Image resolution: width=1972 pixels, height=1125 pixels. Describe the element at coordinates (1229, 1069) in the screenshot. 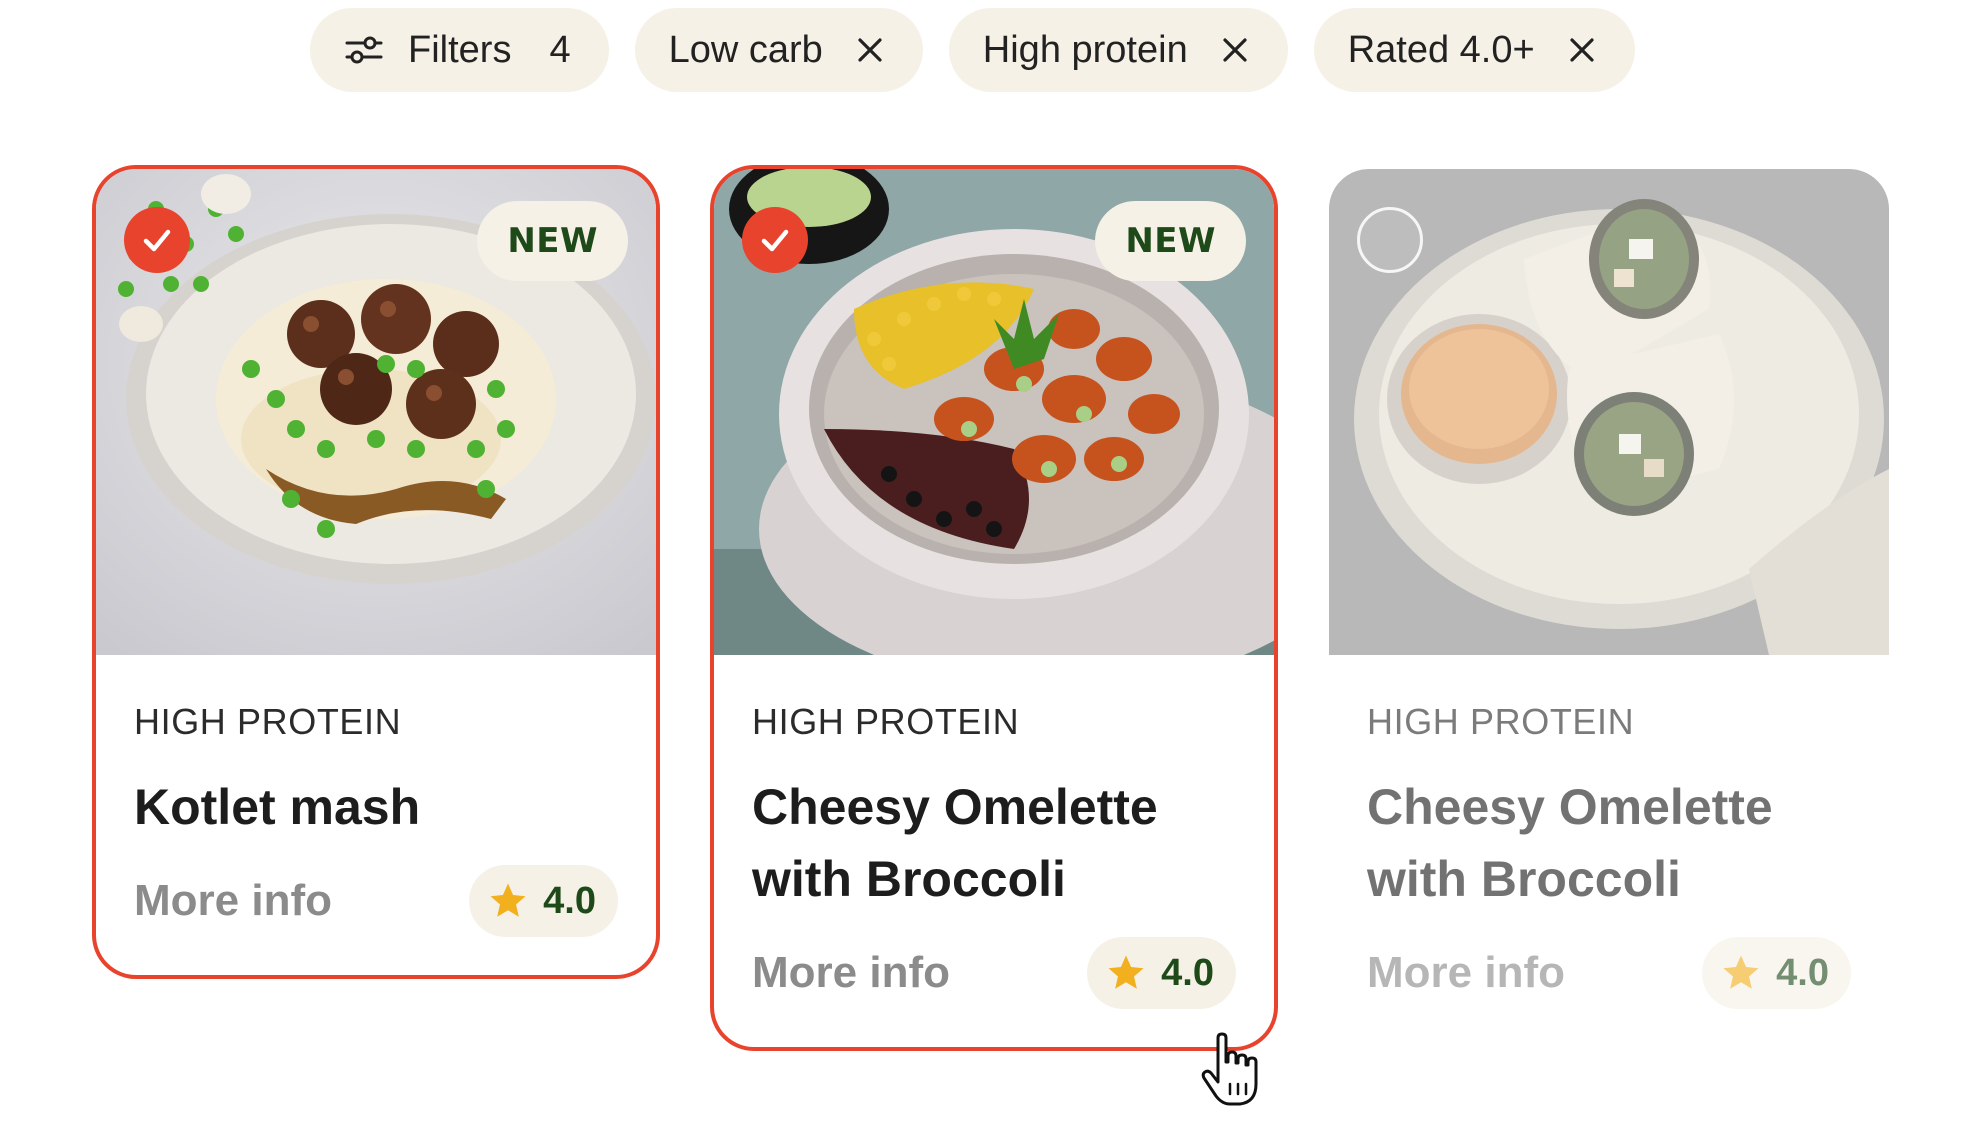

I see `hand-cursor-icon` at that location.